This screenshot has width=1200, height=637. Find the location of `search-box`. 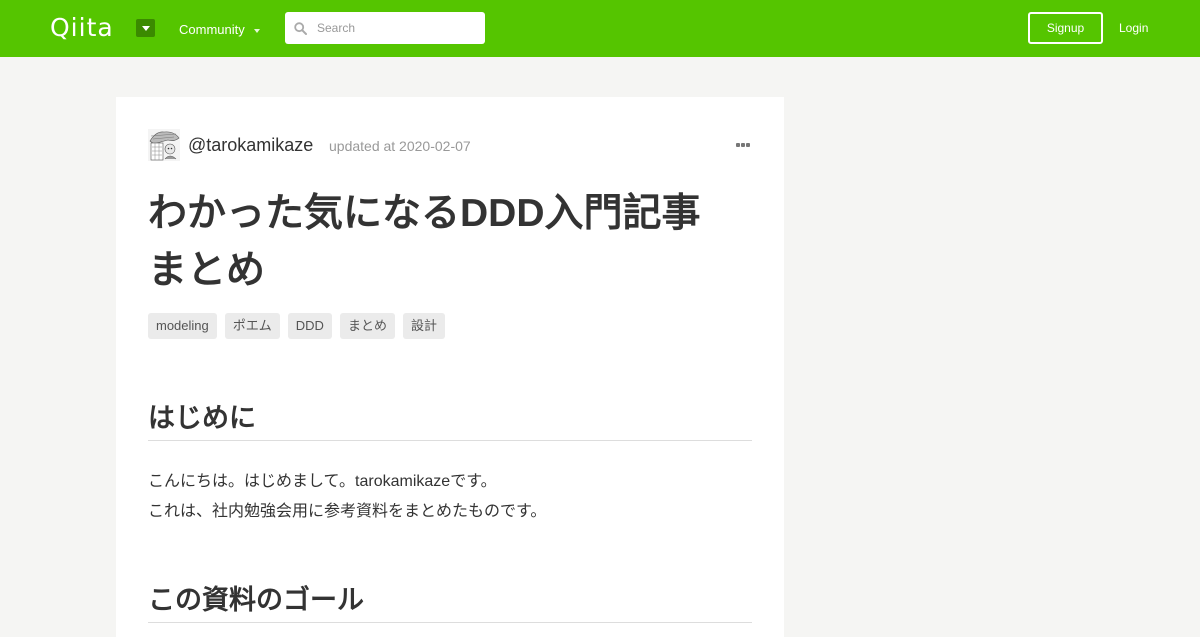

search-box is located at coordinates (385, 28).